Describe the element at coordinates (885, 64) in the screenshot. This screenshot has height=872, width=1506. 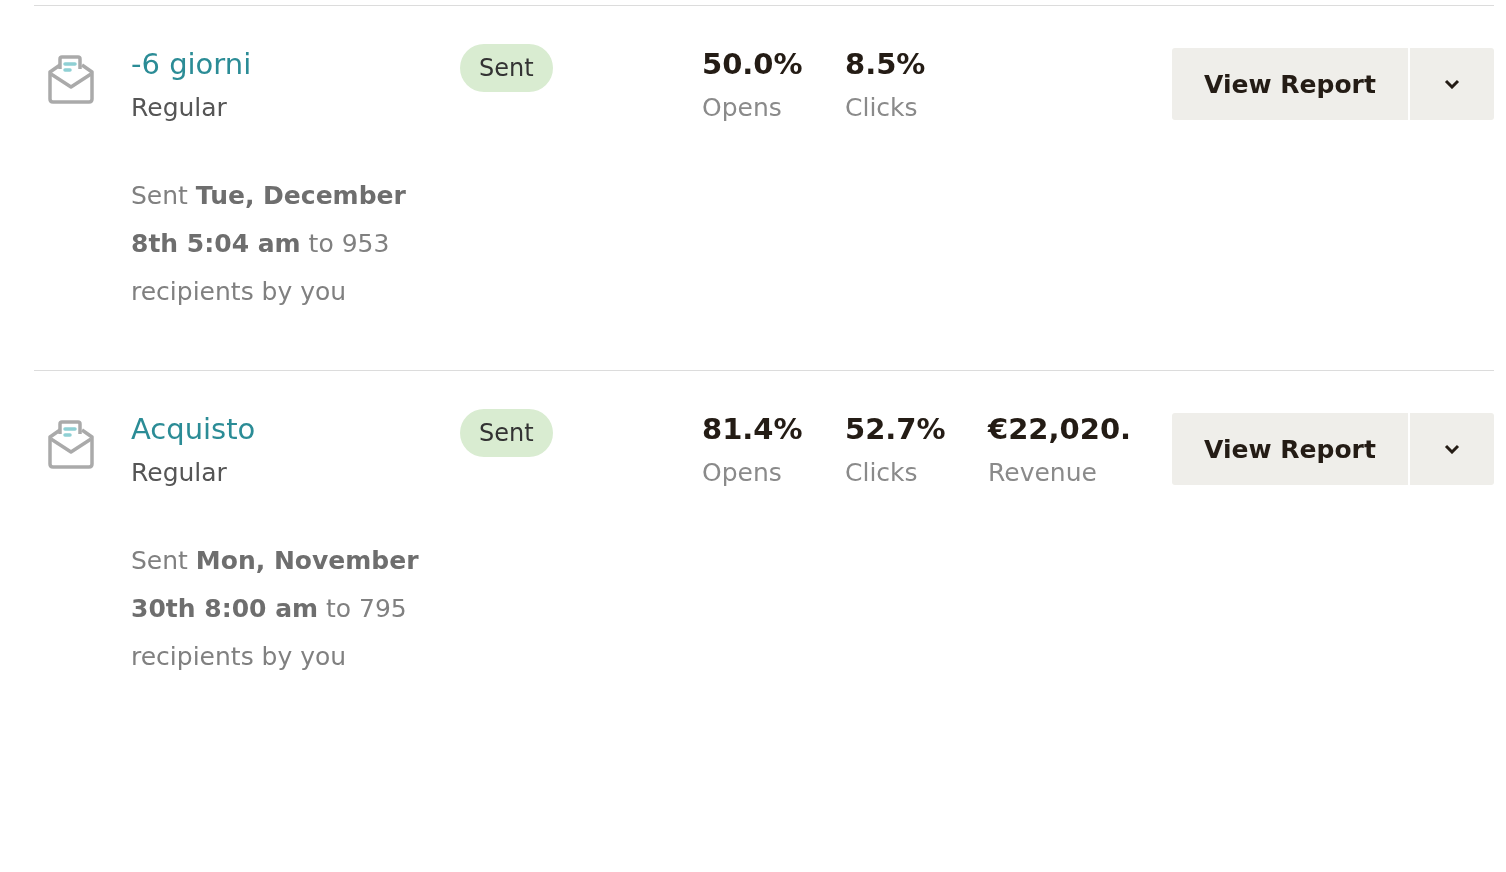
I see `stat-value: 8.5%` at that location.